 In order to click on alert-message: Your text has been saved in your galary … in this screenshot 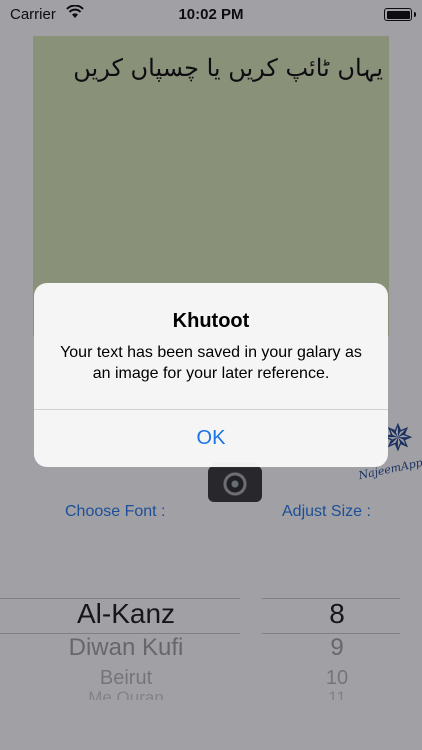, I will do `click(211, 363)`.